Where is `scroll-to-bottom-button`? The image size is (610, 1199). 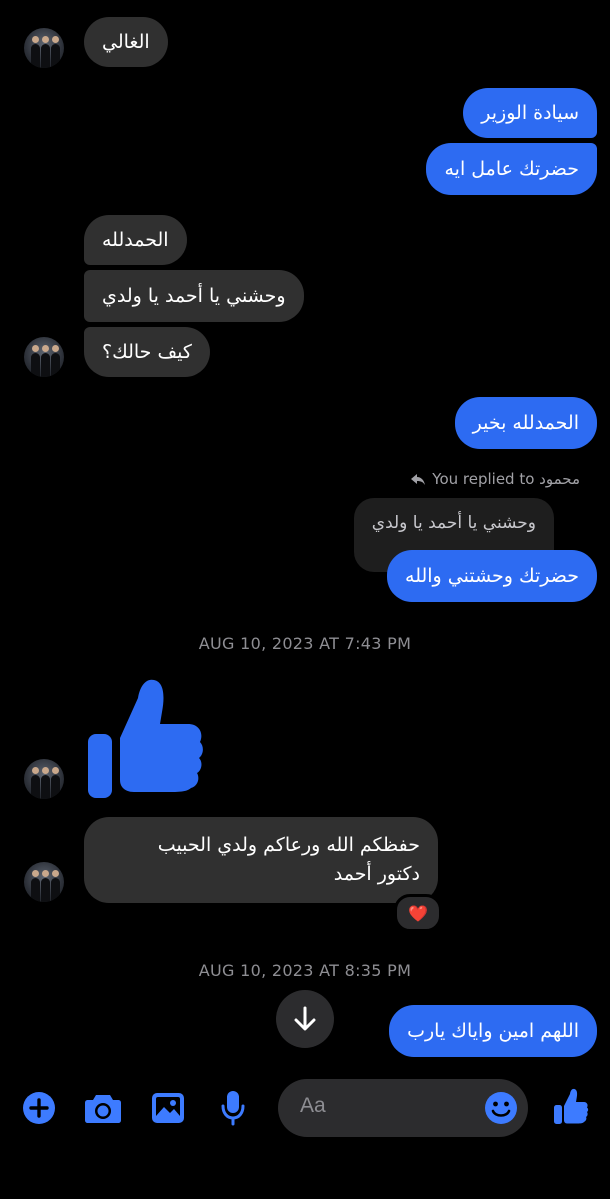
scroll-to-bottom-button is located at coordinates (305, 1019).